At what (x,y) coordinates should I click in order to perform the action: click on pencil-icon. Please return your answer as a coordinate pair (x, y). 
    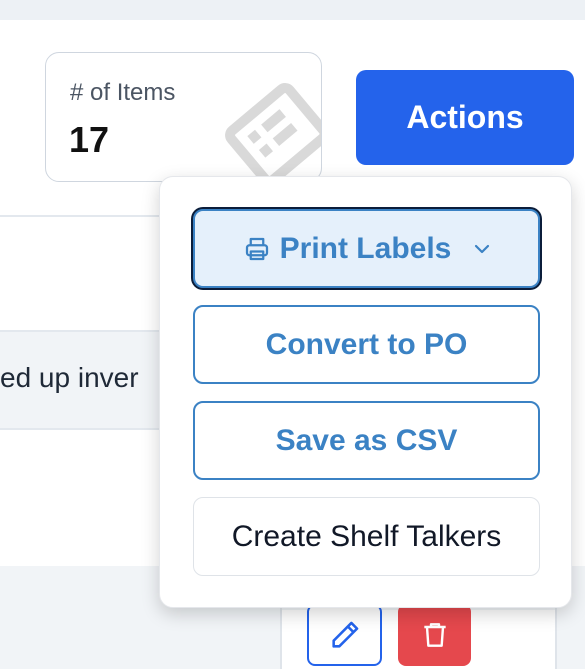
    Looking at the image, I should click on (344, 634).